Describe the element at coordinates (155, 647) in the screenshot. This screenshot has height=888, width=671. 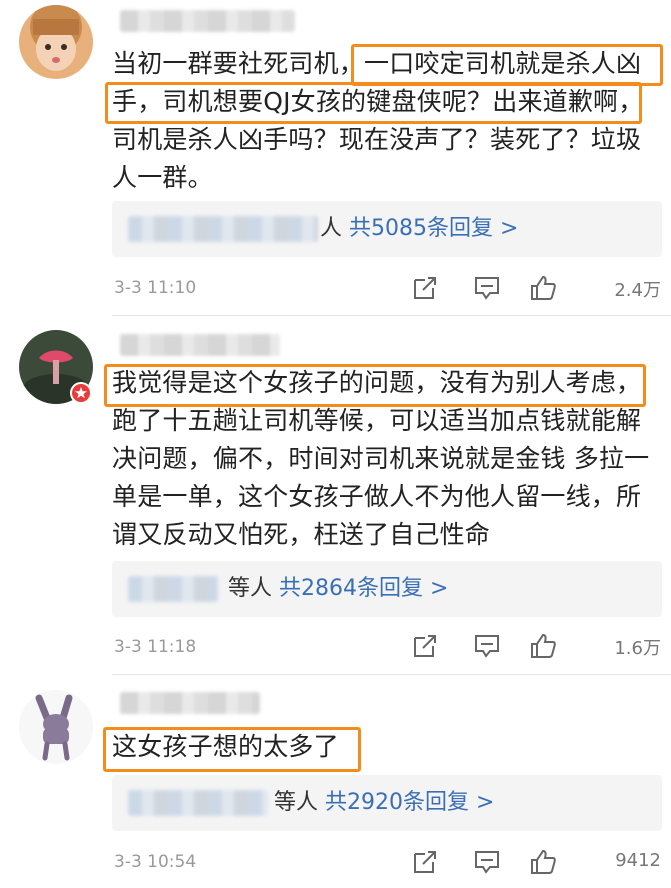
I see `timestamp: 3-3 11:18` at that location.